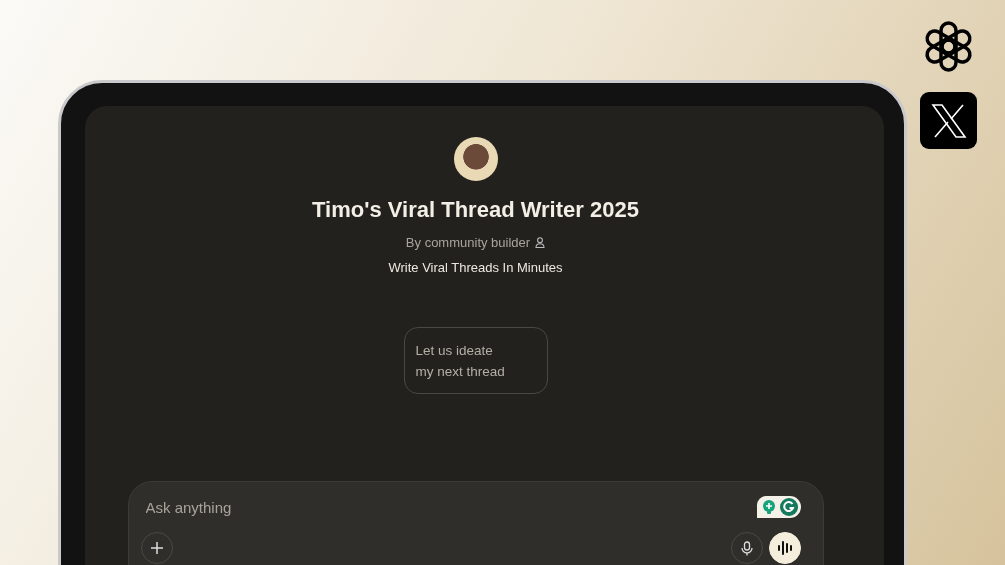  What do you see at coordinates (475, 360) in the screenshot?
I see `suggestion-card: Let us ideate my next thread` at bounding box center [475, 360].